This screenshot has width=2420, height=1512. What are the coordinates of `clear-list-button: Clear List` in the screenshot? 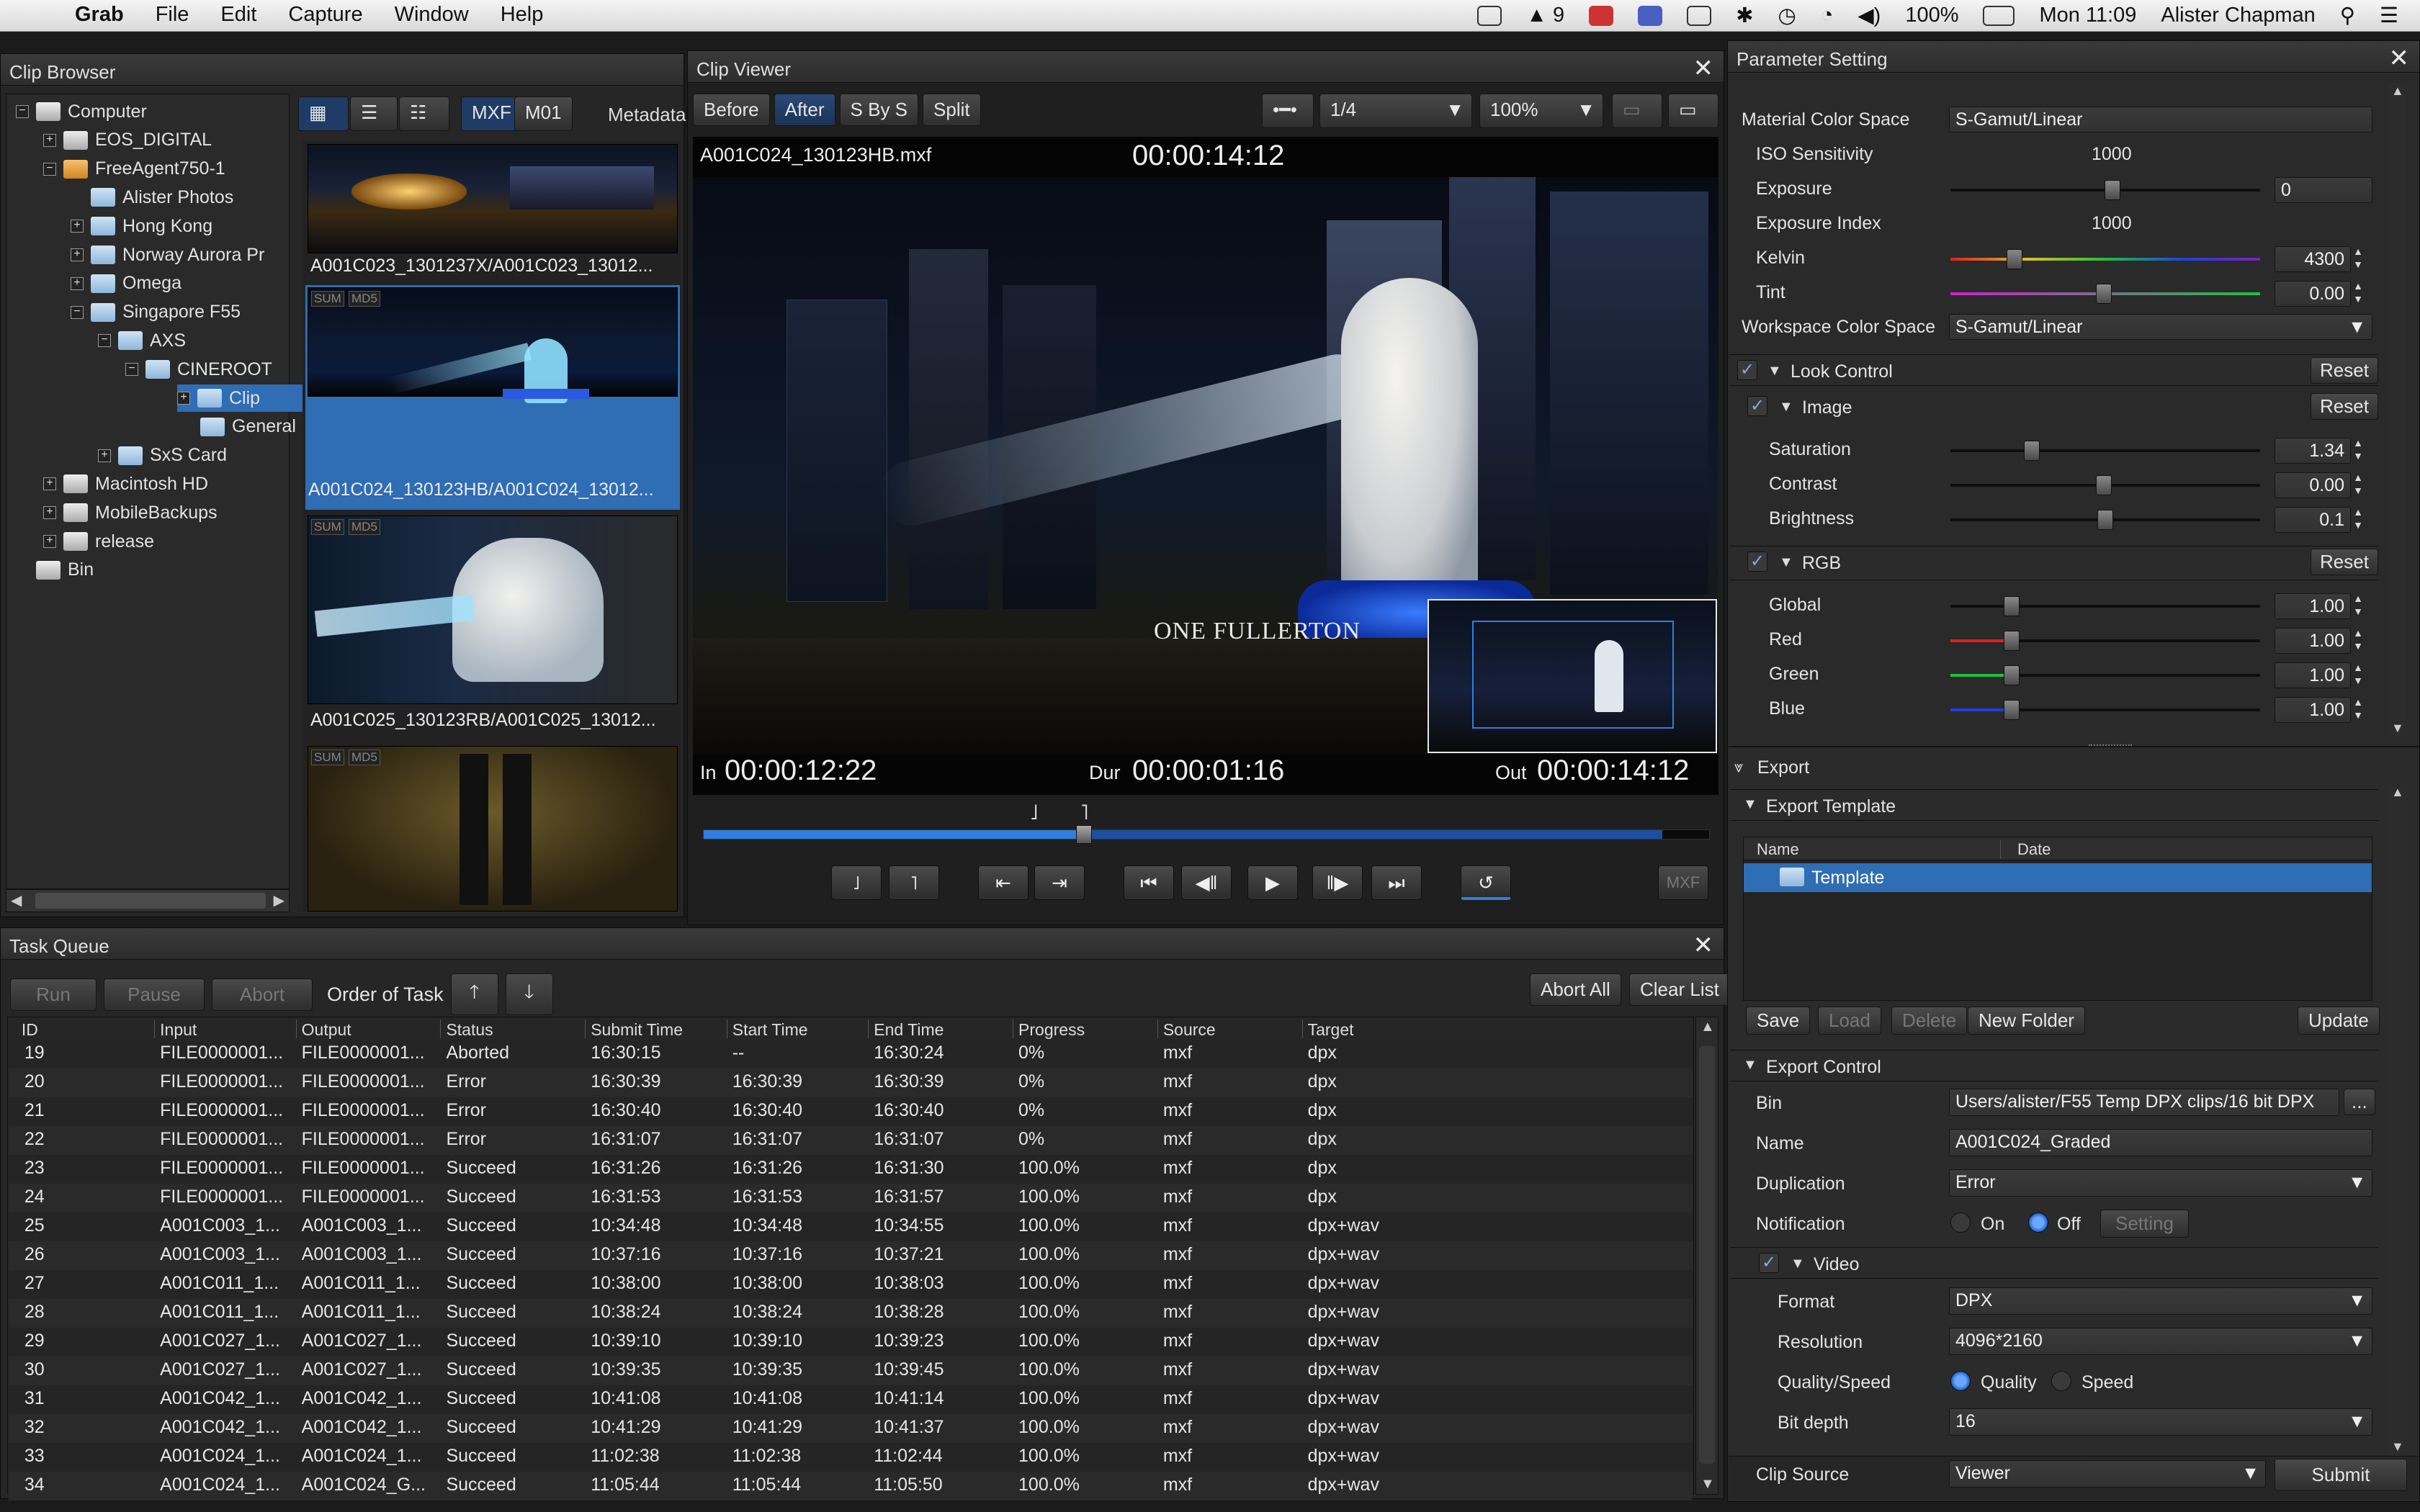 It's located at (1680, 989).